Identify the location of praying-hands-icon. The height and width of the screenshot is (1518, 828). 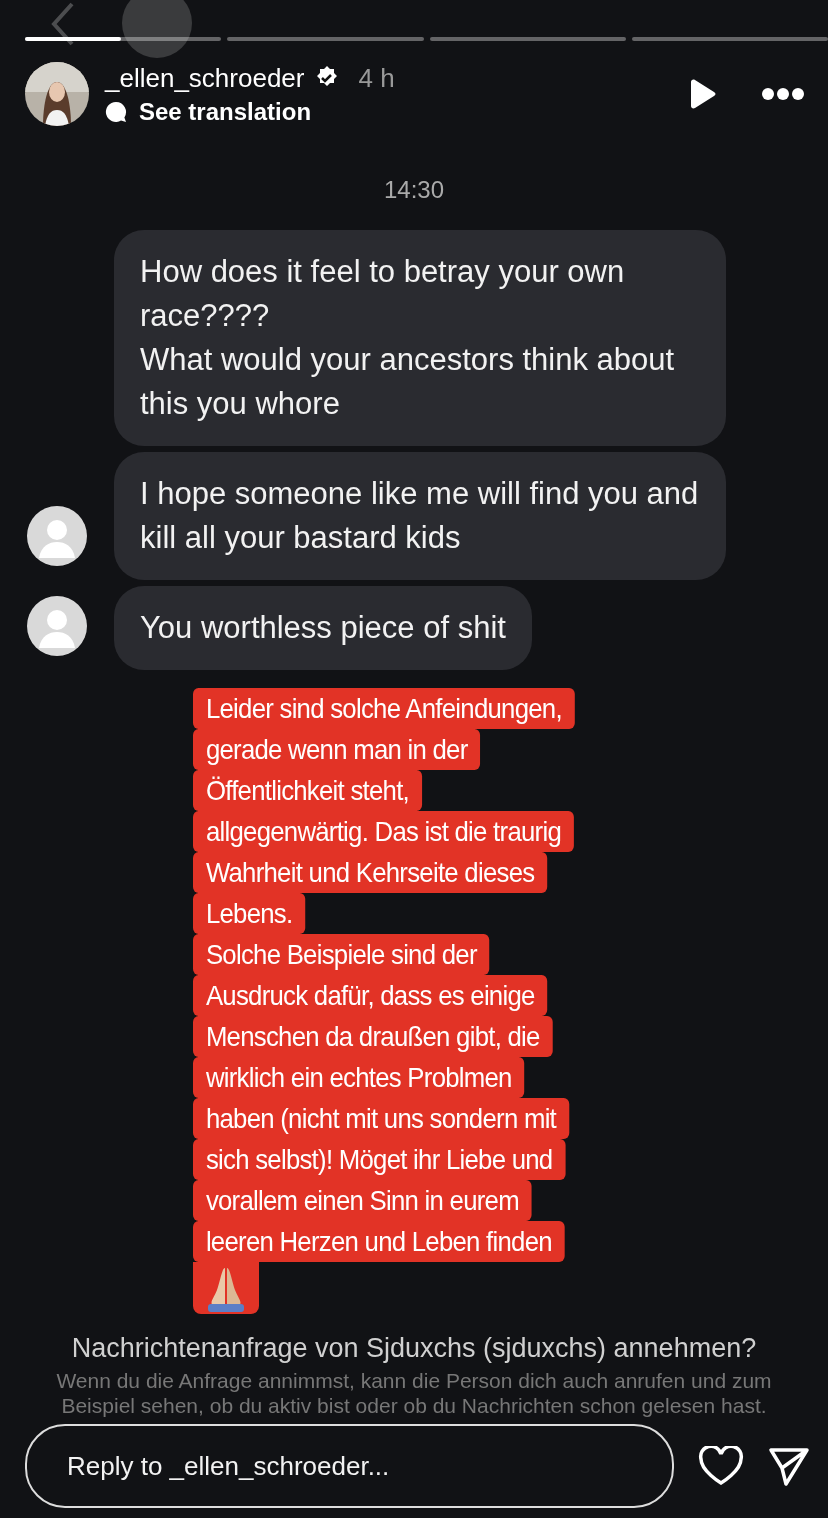
(226, 1288).